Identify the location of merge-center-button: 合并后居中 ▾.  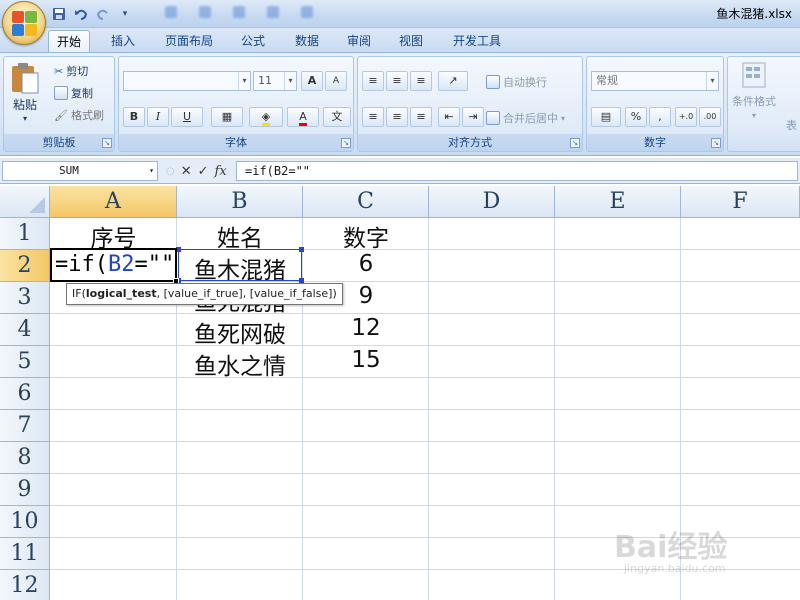
(525, 118).